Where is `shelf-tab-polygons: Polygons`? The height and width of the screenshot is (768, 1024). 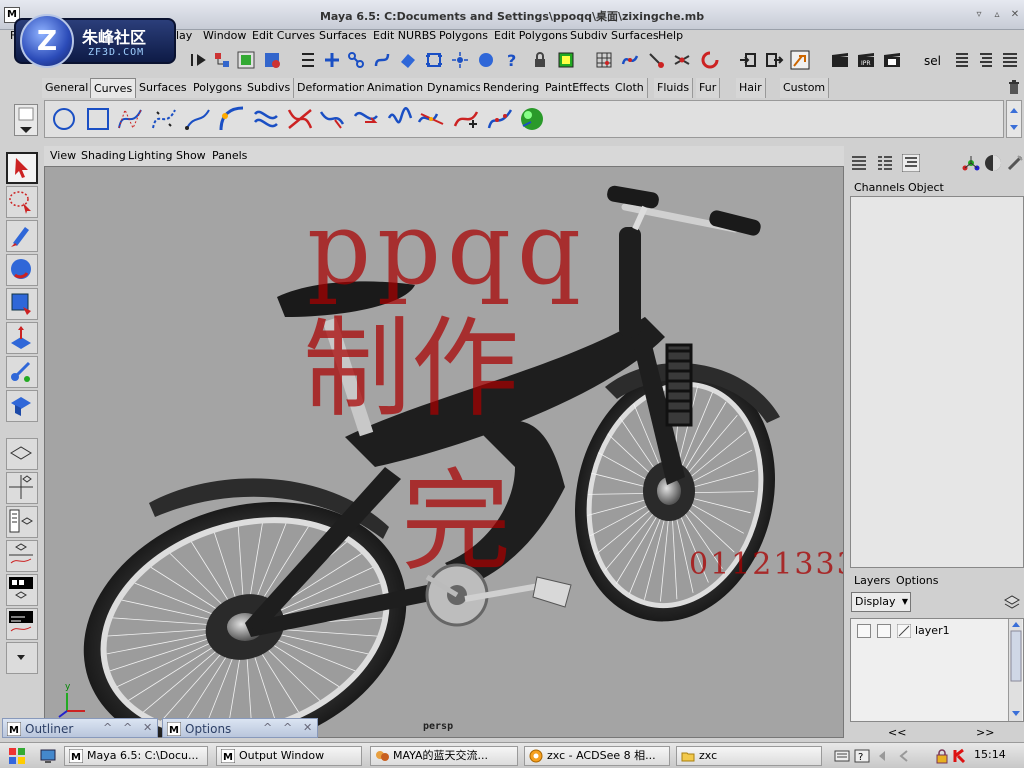 shelf-tab-polygons: Polygons is located at coordinates (218, 88).